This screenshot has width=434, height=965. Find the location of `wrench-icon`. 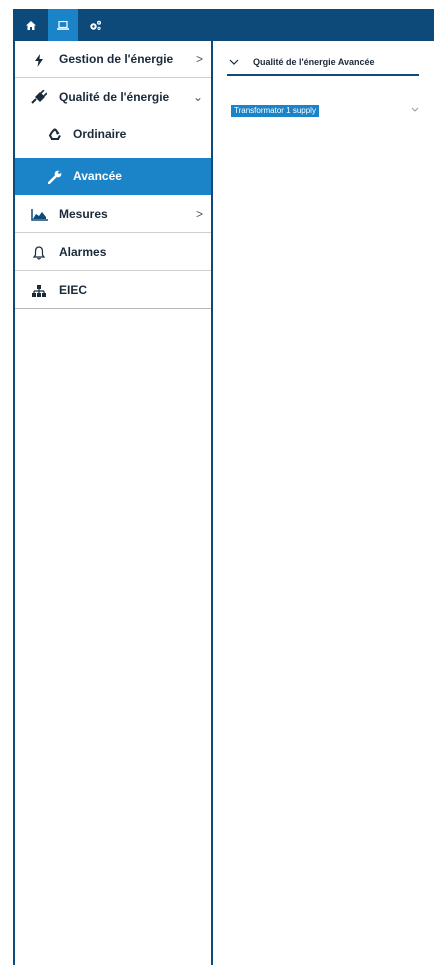

wrench-icon is located at coordinates (55, 177).